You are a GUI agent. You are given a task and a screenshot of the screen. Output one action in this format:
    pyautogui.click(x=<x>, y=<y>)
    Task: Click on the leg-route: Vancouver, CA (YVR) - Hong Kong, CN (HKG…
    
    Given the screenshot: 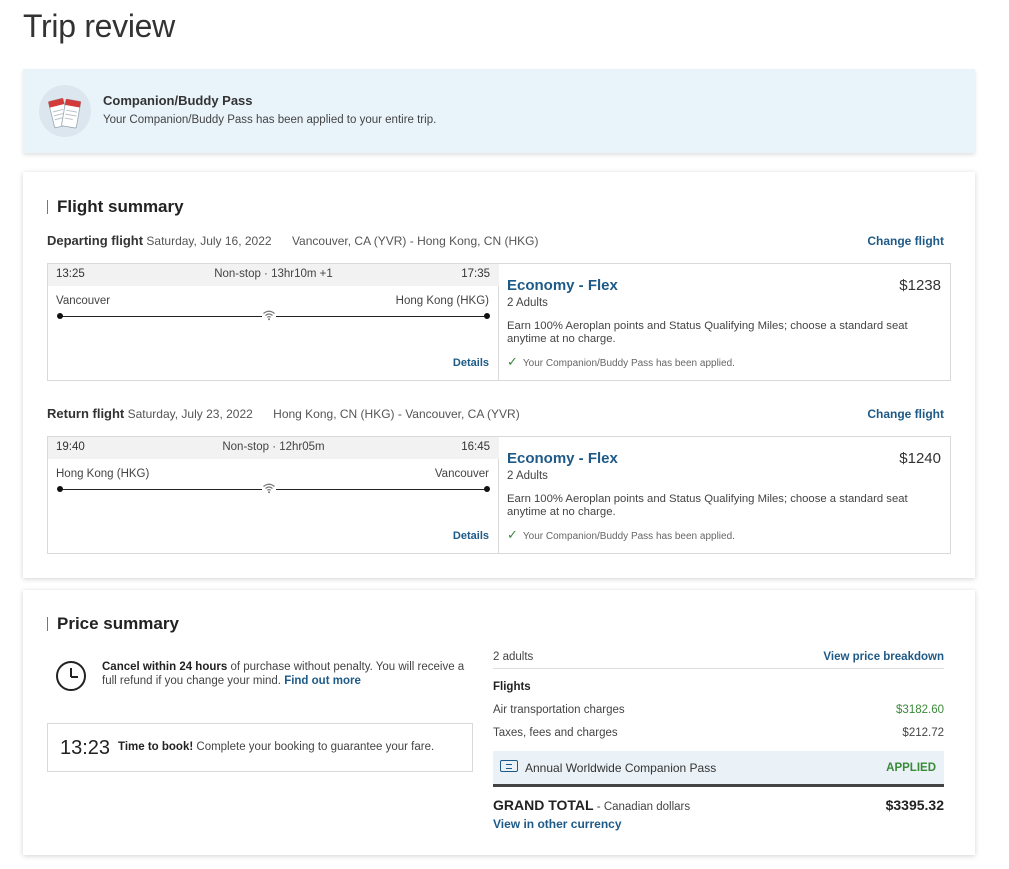 What is the action you would take?
    pyautogui.click(x=415, y=241)
    